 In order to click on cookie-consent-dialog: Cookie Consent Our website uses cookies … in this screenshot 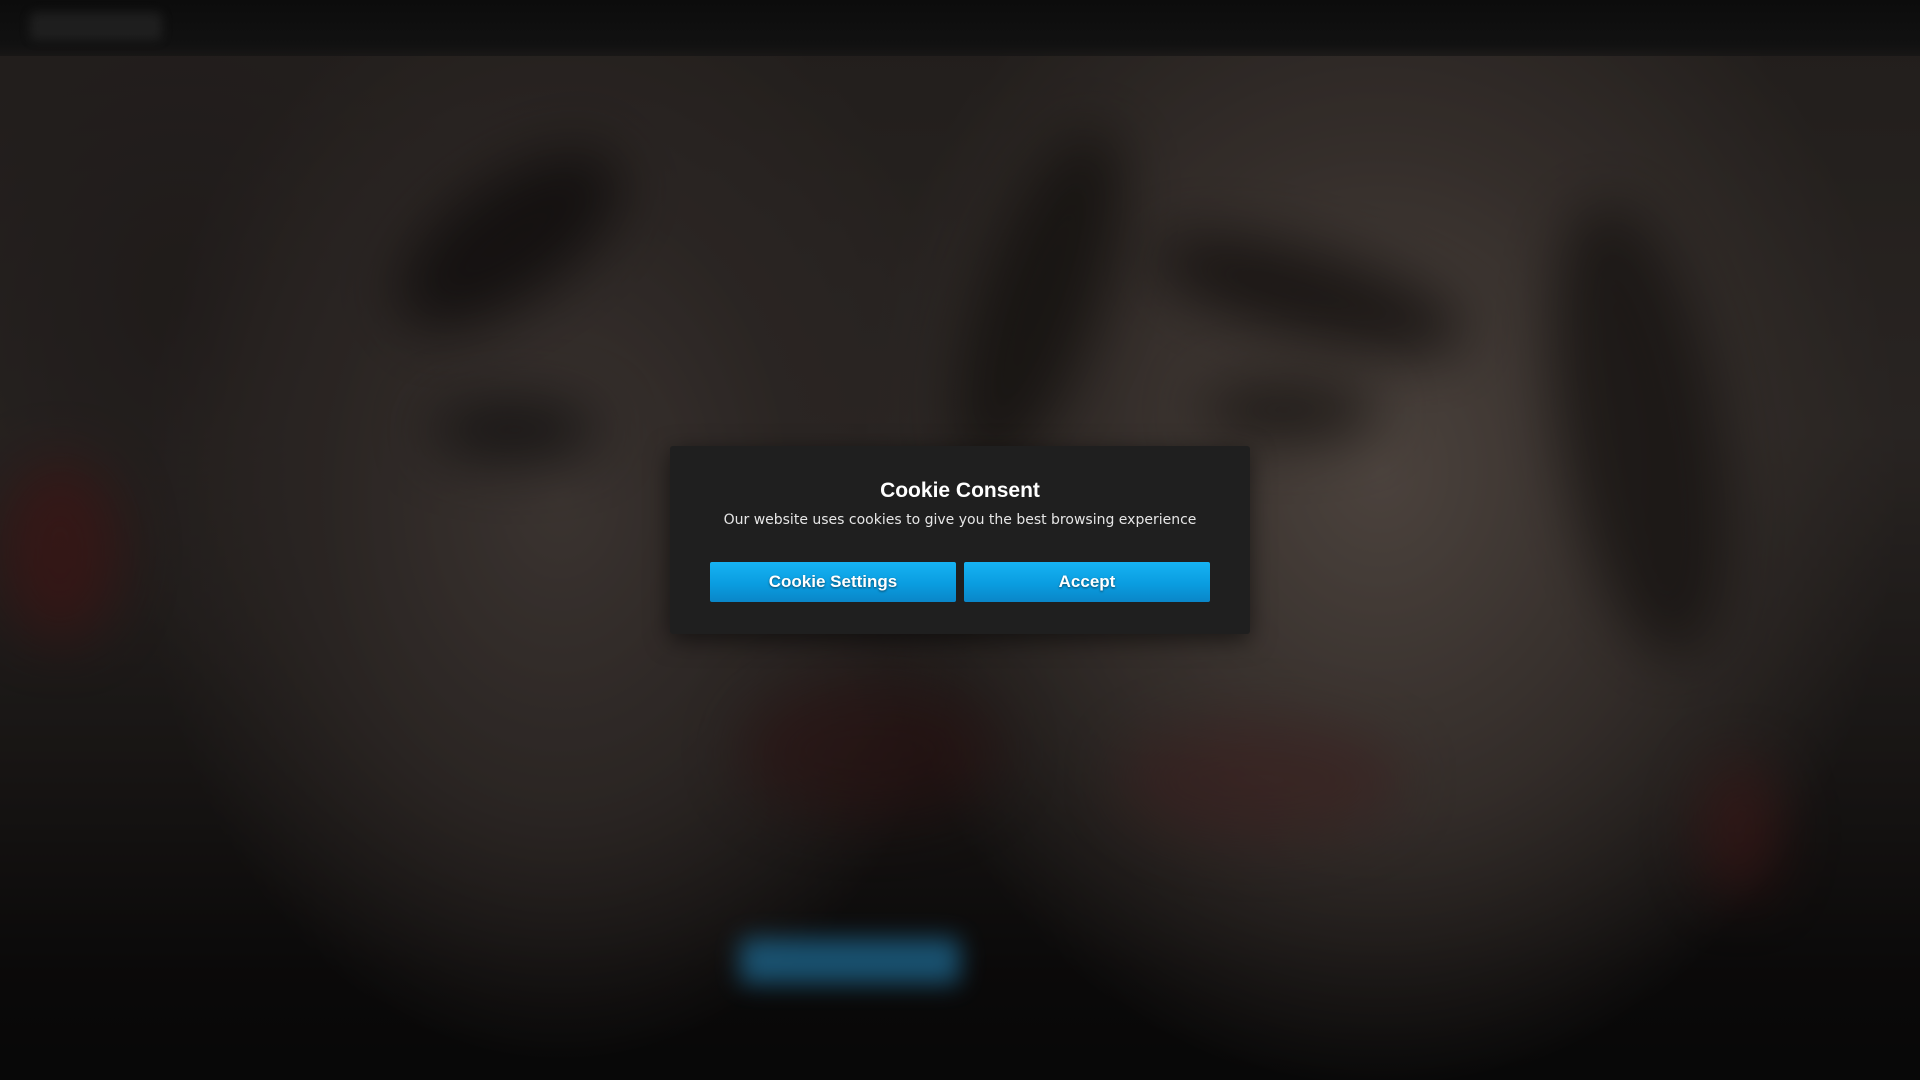, I will do `click(960, 540)`.